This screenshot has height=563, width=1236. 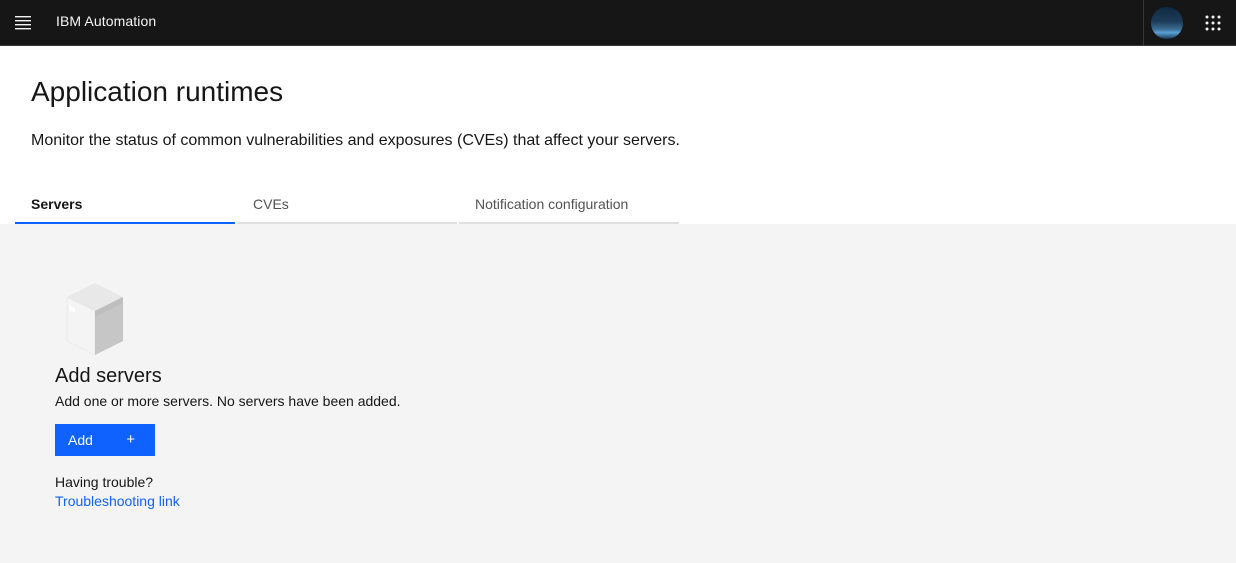 I want to click on app-switcher-grid-icon, so click(x=1213, y=22).